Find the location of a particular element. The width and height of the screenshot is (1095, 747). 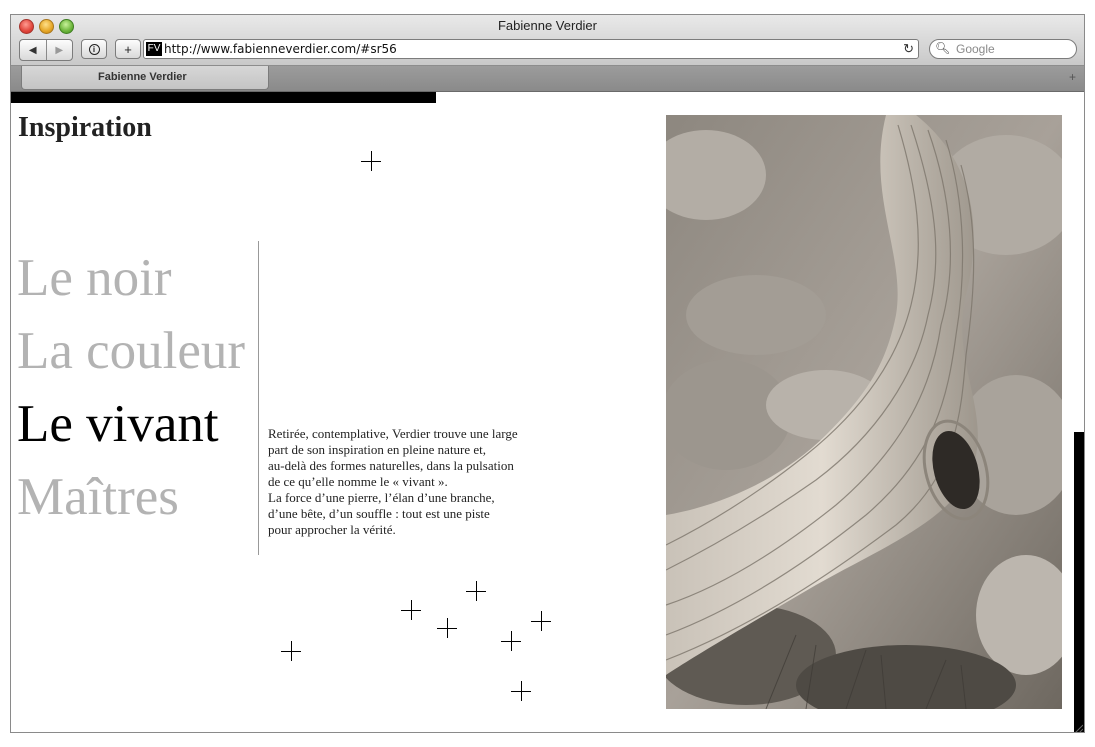

back-button: ◀ is located at coordinates (33, 50).